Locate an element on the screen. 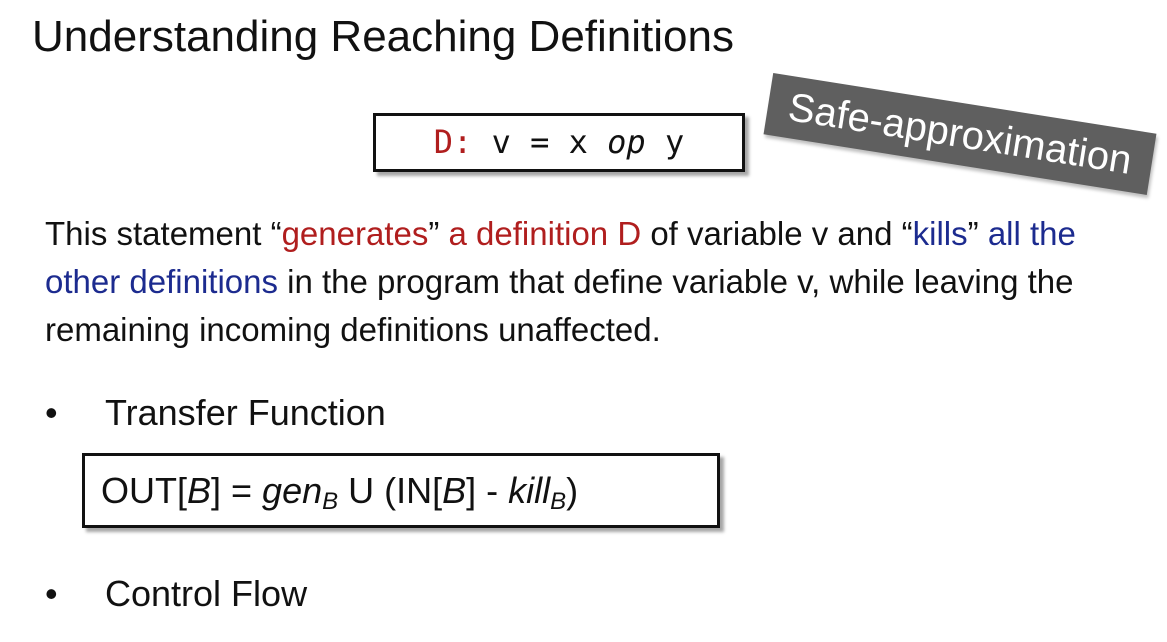  formula-gen: gen is located at coordinates (292, 490).